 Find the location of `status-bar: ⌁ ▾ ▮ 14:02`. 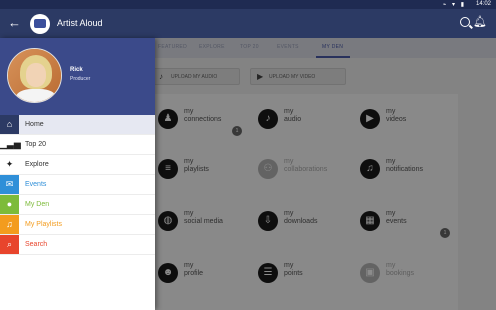

status-bar: ⌁ ▾ ▮ 14:02 is located at coordinates (248, 4).